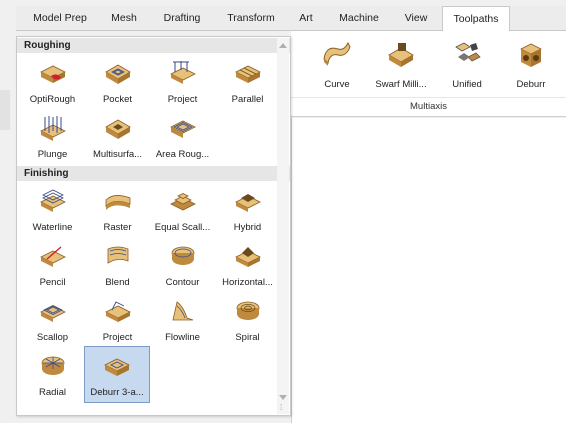 This screenshot has width=566, height=423. I want to click on curve-label: Curve, so click(337, 84).